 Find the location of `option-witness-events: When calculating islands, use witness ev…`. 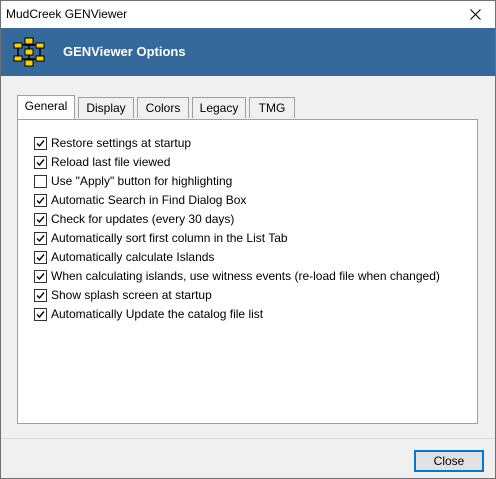

option-witness-events: When calculating islands, use witness ev… is located at coordinates (237, 276).